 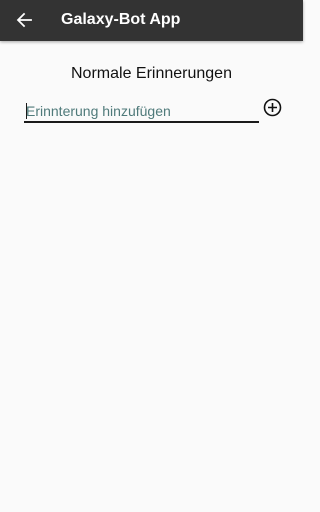 I want to click on reminder-input-container, so click(x=141, y=112).